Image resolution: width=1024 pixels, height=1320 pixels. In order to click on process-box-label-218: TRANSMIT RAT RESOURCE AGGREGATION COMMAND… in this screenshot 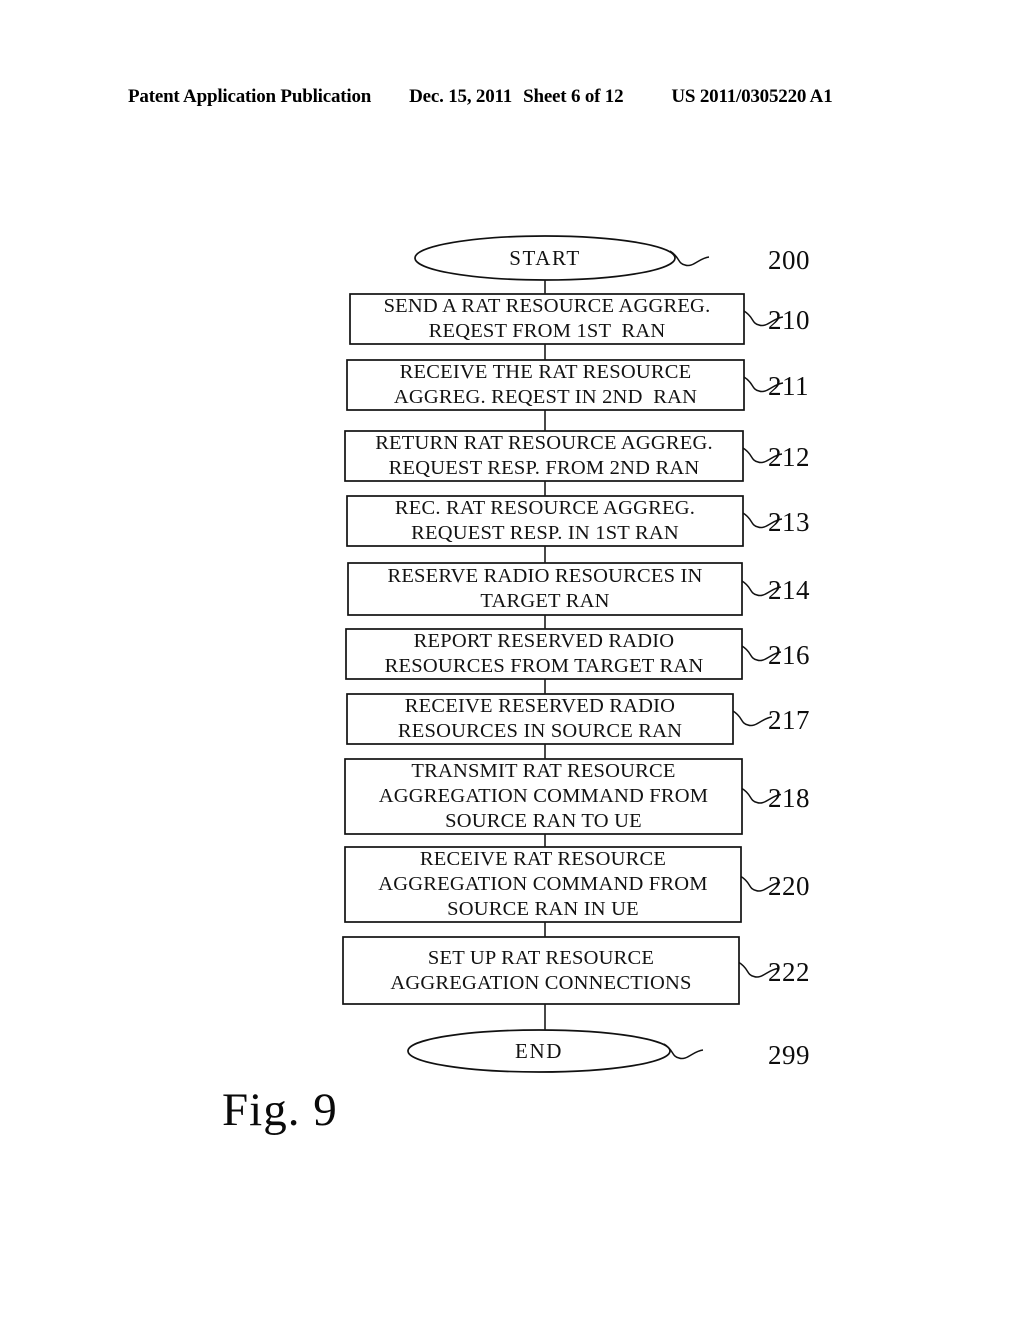, I will do `click(543, 796)`.